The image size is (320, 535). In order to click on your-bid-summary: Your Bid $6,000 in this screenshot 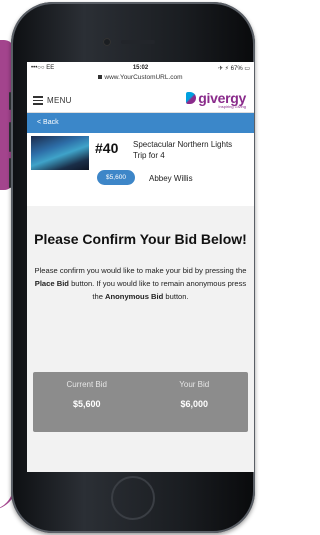, I will do `click(195, 394)`.